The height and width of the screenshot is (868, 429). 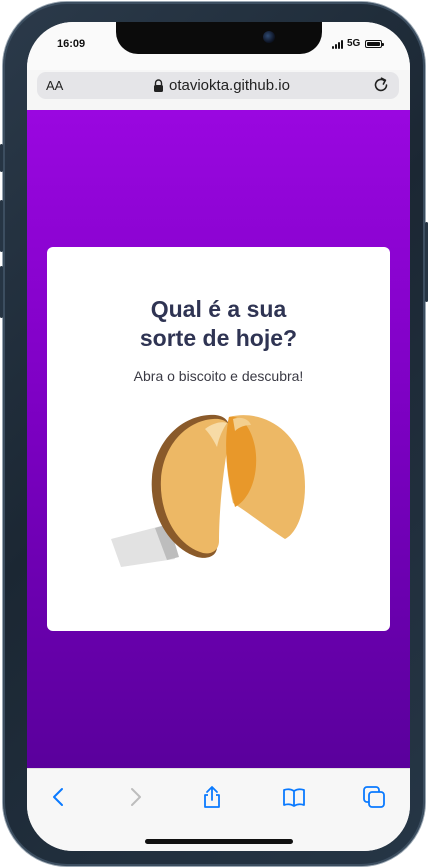 What do you see at coordinates (269, 37) in the screenshot?
I see `camera-icon` at bounding box center [269, 37].